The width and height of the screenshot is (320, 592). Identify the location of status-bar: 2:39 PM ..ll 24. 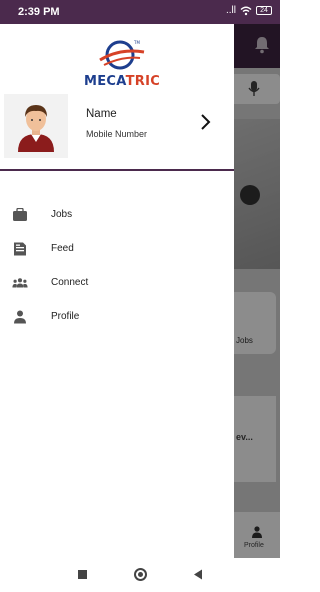
(140, 12).